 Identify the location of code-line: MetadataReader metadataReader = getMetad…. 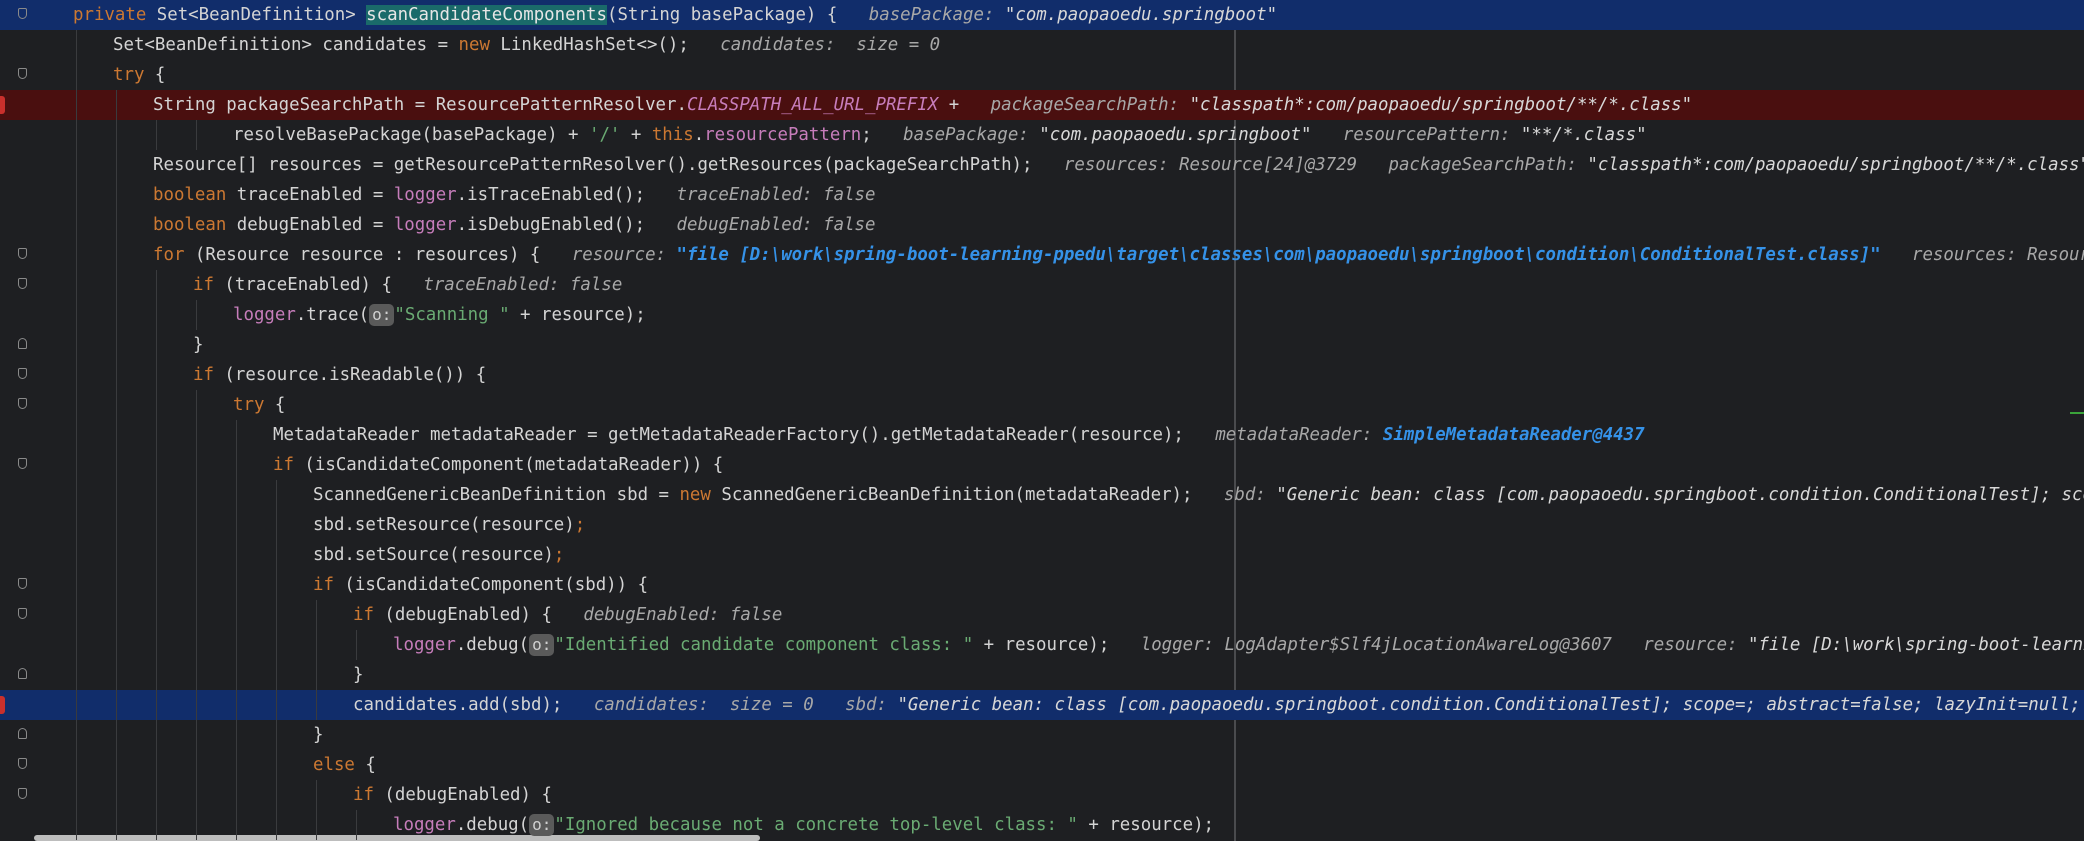
(1042, 435).